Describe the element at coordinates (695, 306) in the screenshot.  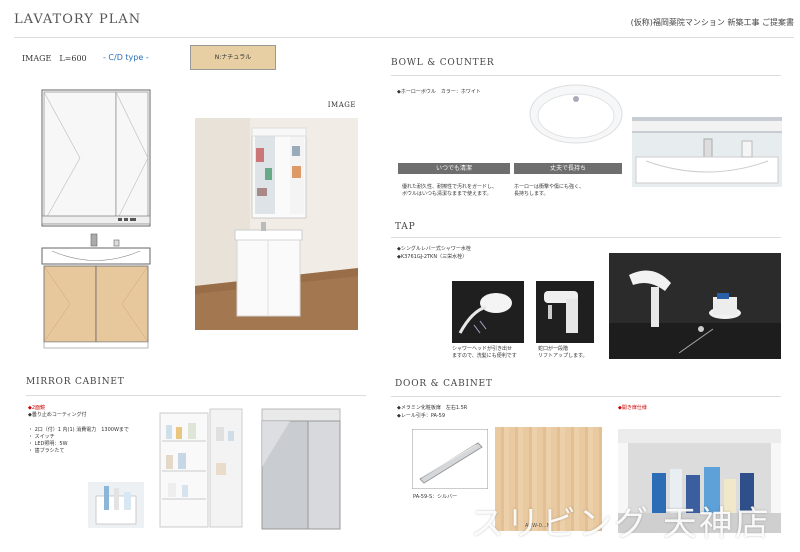
I see `faucet-photo` at that location.